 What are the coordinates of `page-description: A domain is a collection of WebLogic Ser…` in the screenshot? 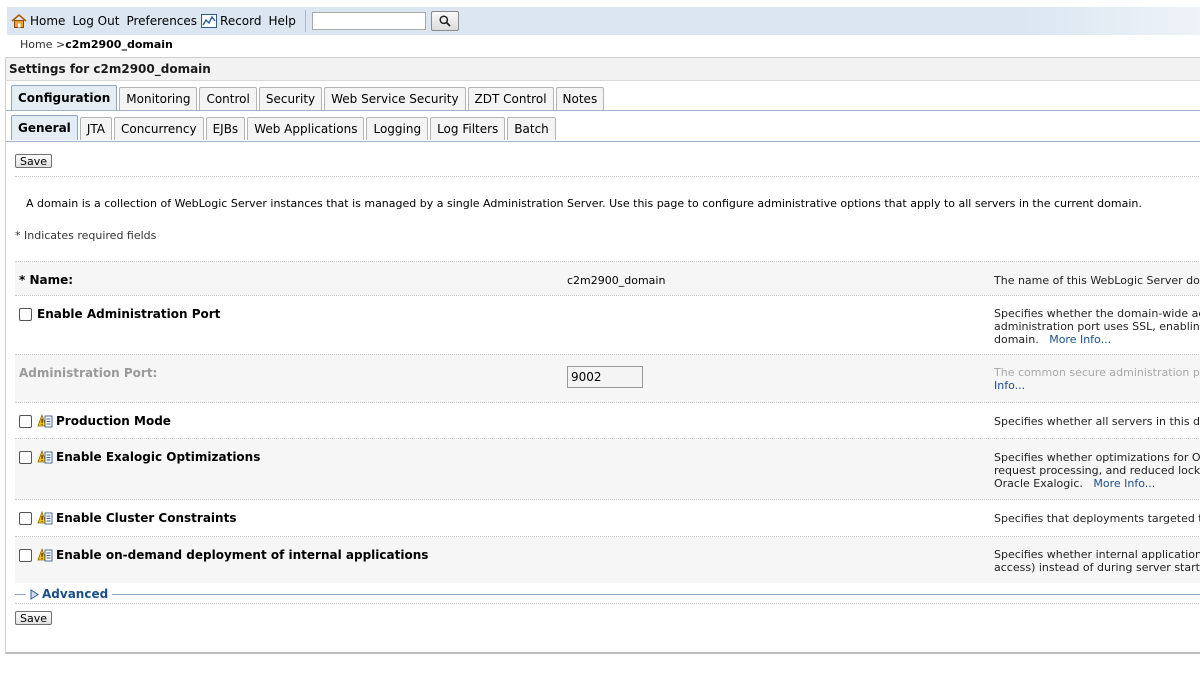 It's located at (584, 203).